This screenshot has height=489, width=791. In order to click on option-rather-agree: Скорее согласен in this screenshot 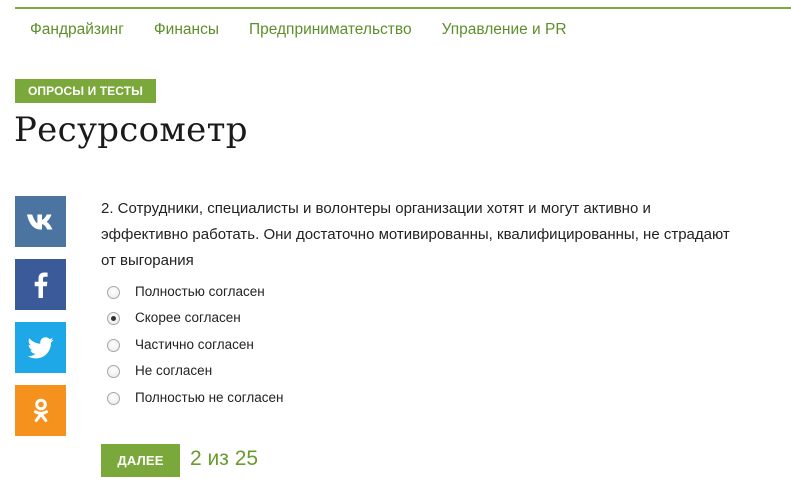, I will do `click(174, 318)`.